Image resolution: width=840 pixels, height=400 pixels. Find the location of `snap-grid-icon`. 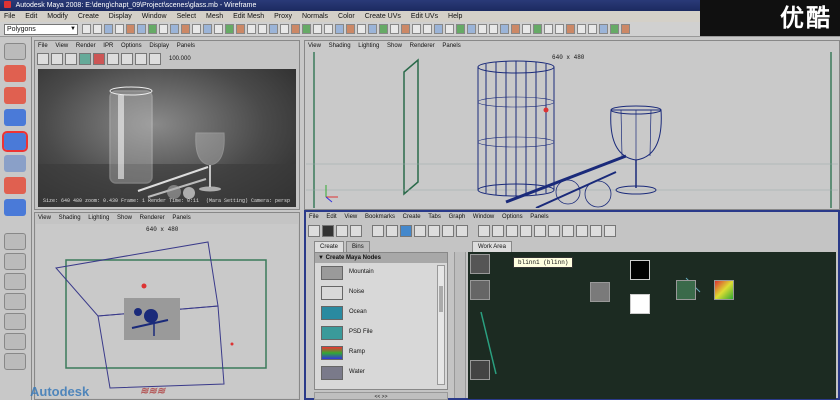

snap-grid-icon is located at coordinates (218, 29).